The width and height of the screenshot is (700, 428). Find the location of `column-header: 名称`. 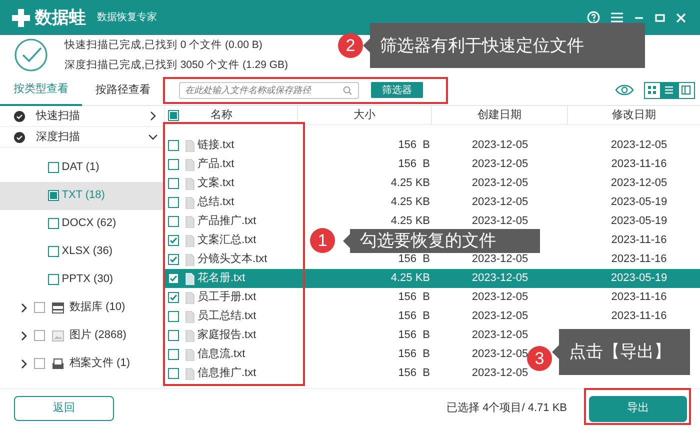

column-header: 名称 is located at coordinates (222, 115).